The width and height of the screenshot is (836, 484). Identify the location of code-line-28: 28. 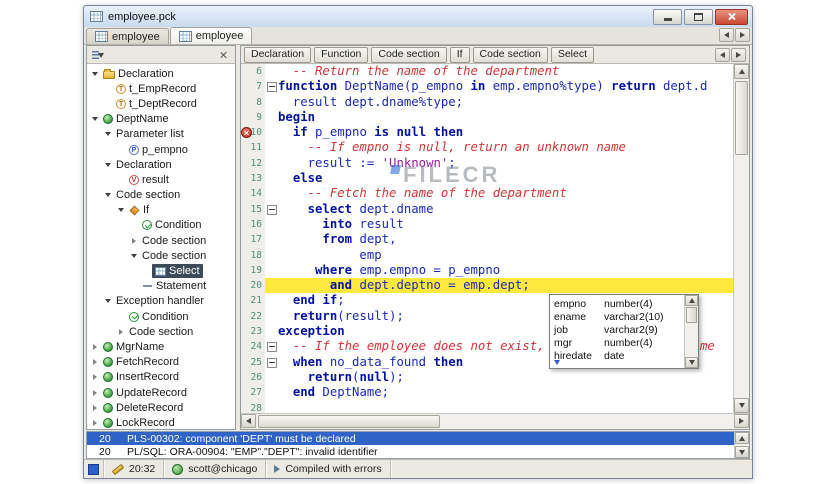
(487, 406).